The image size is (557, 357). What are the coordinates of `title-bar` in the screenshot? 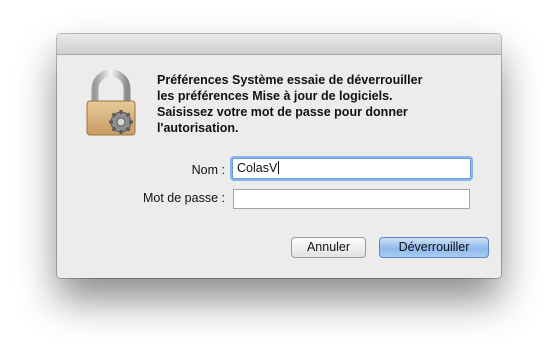 It's located at (279, 44).